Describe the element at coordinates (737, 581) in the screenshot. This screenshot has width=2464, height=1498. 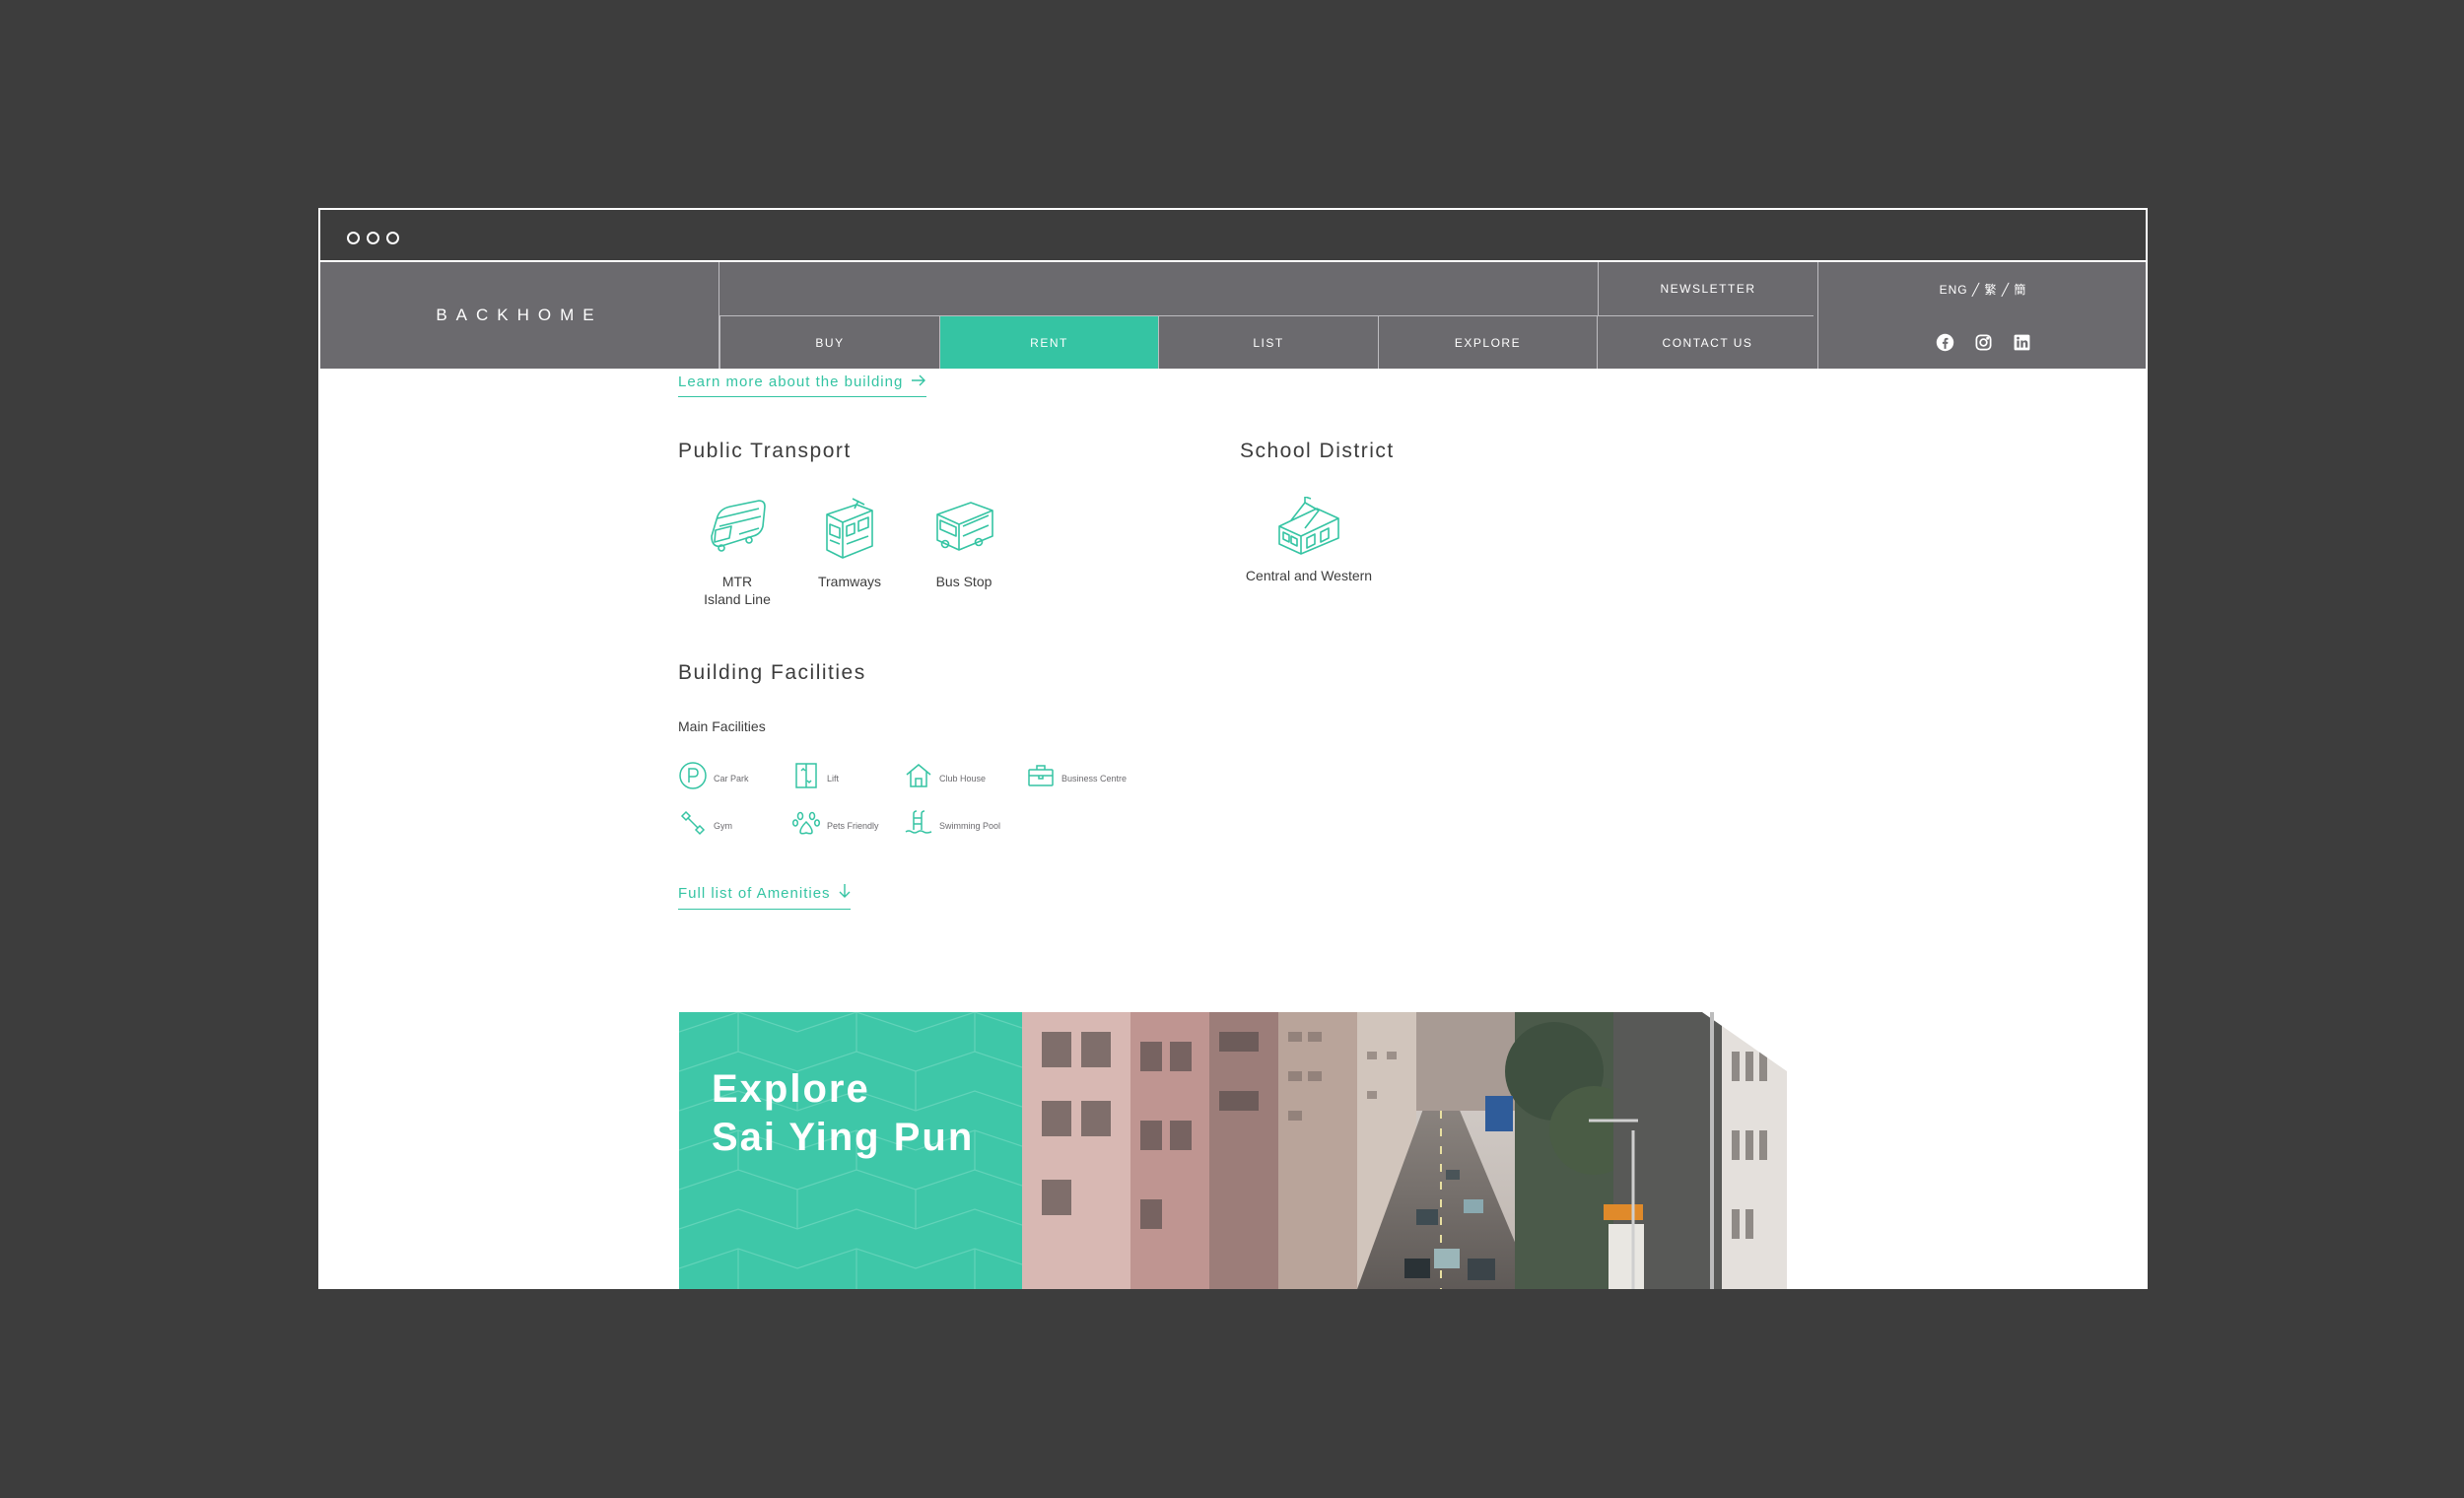
I see `transport-label-line1: MTR` at that location.